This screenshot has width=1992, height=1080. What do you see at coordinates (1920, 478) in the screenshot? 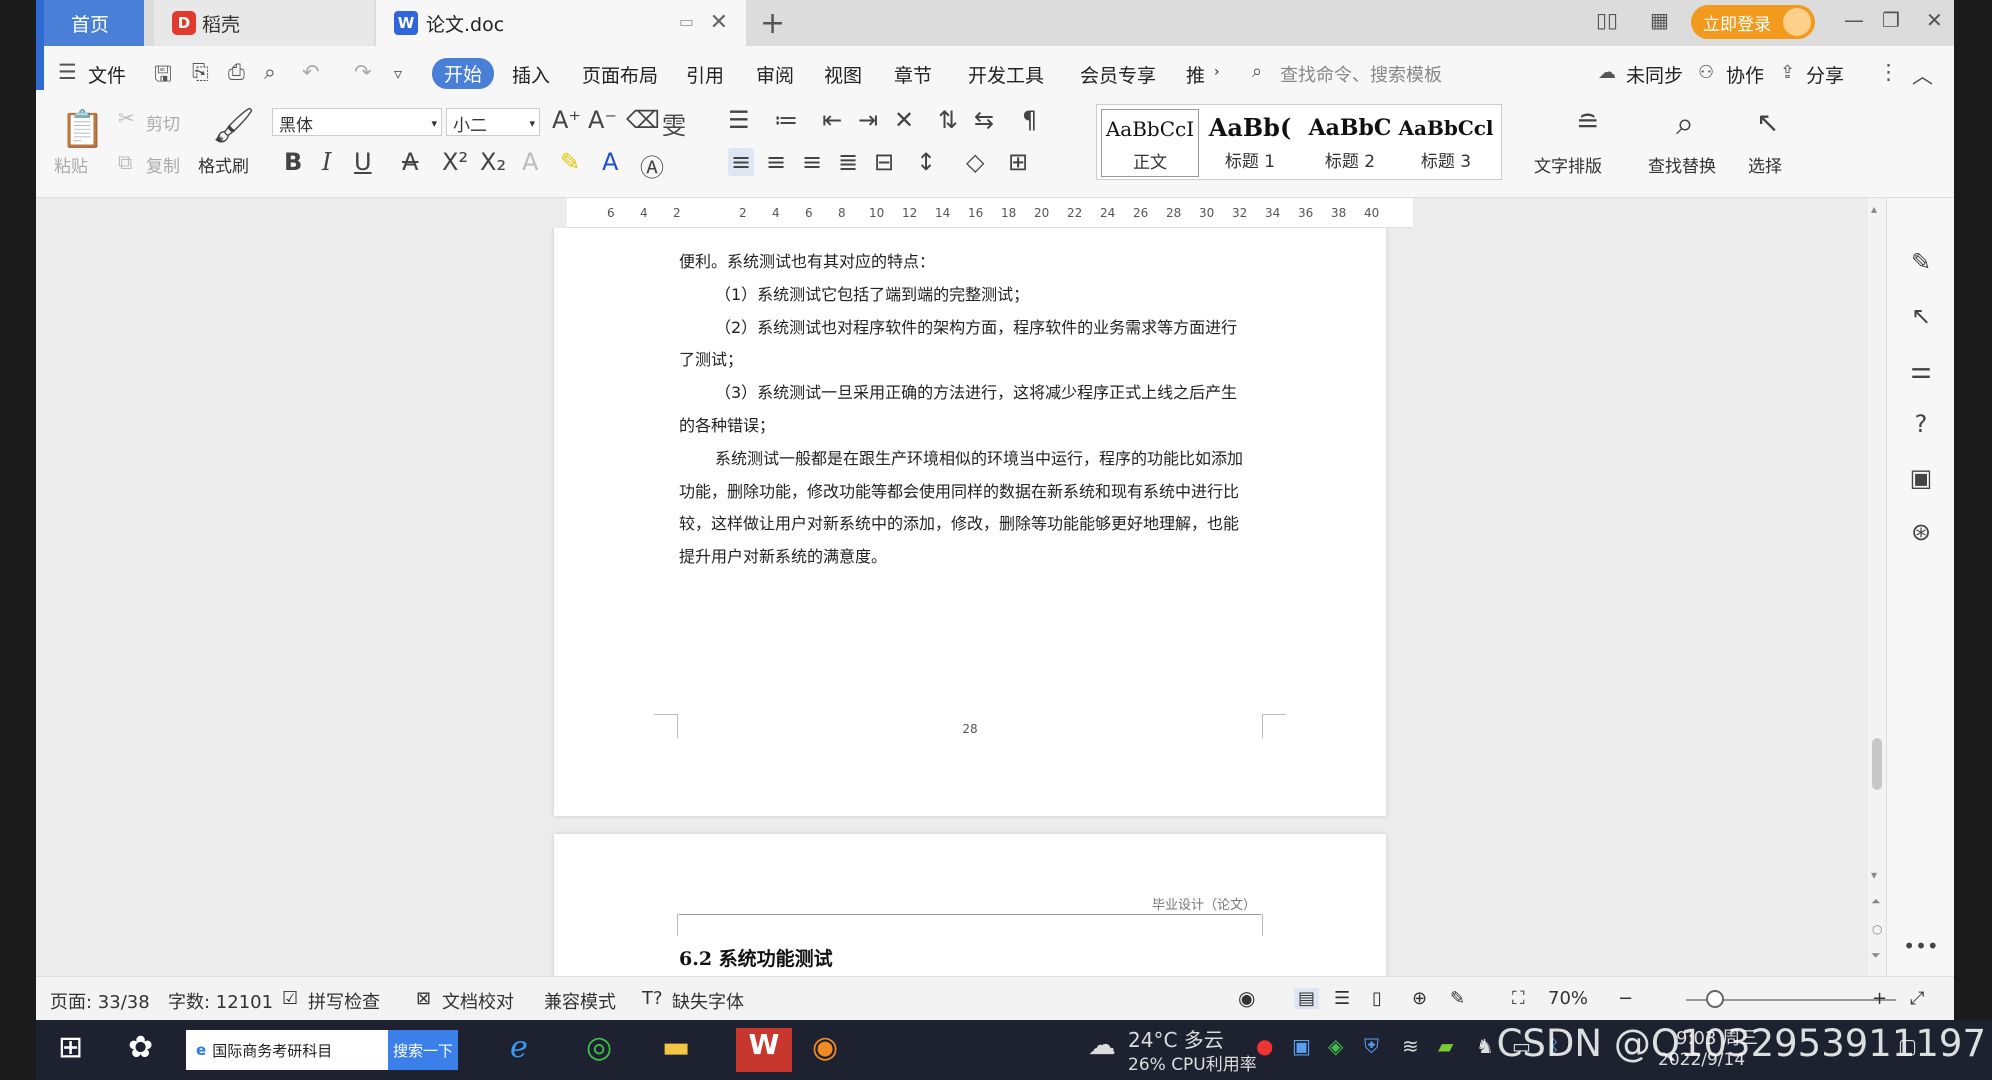
I see `image-tools-icon: ▣` at bounding box center [1920, 478].